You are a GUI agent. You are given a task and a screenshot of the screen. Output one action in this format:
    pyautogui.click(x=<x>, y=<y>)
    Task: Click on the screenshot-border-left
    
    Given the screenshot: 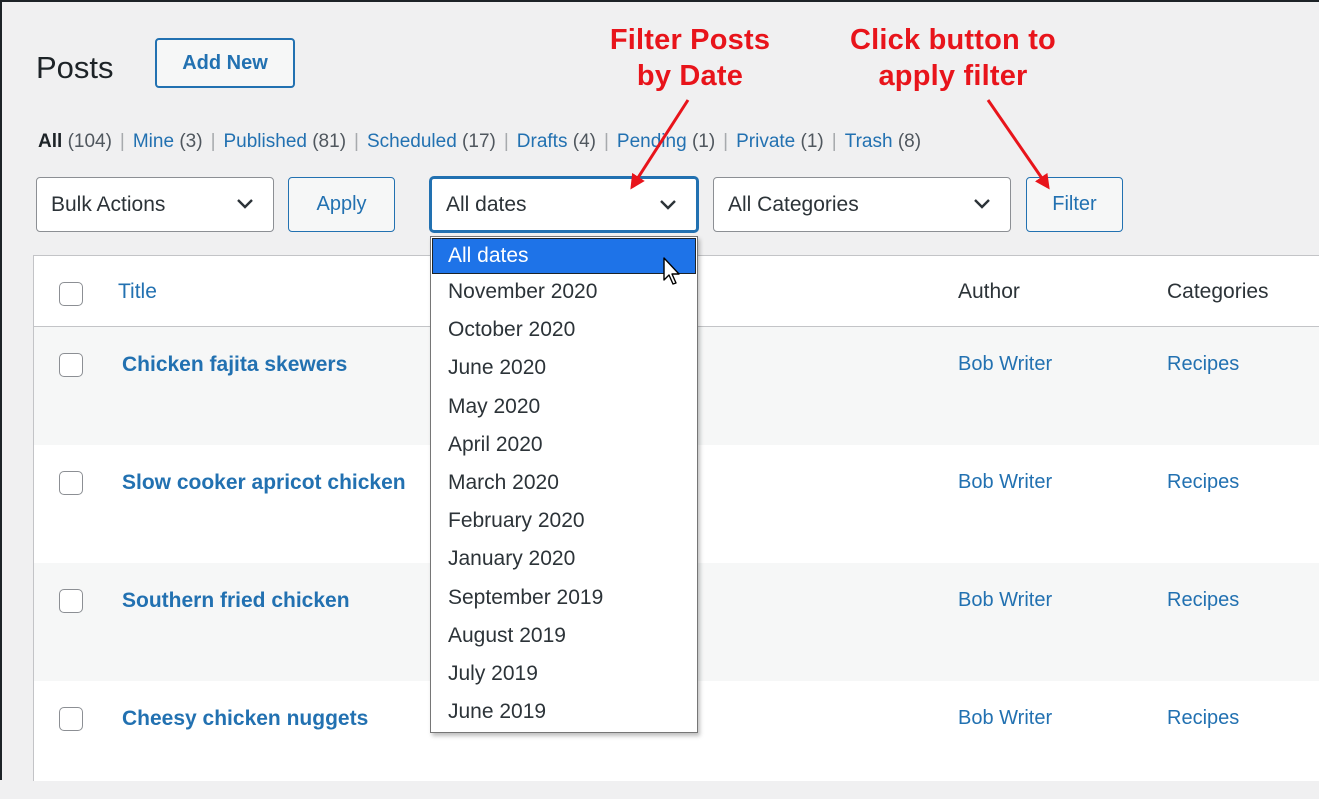 What is the action you would take?
    pyautogui.click(x=1, y=390)
    